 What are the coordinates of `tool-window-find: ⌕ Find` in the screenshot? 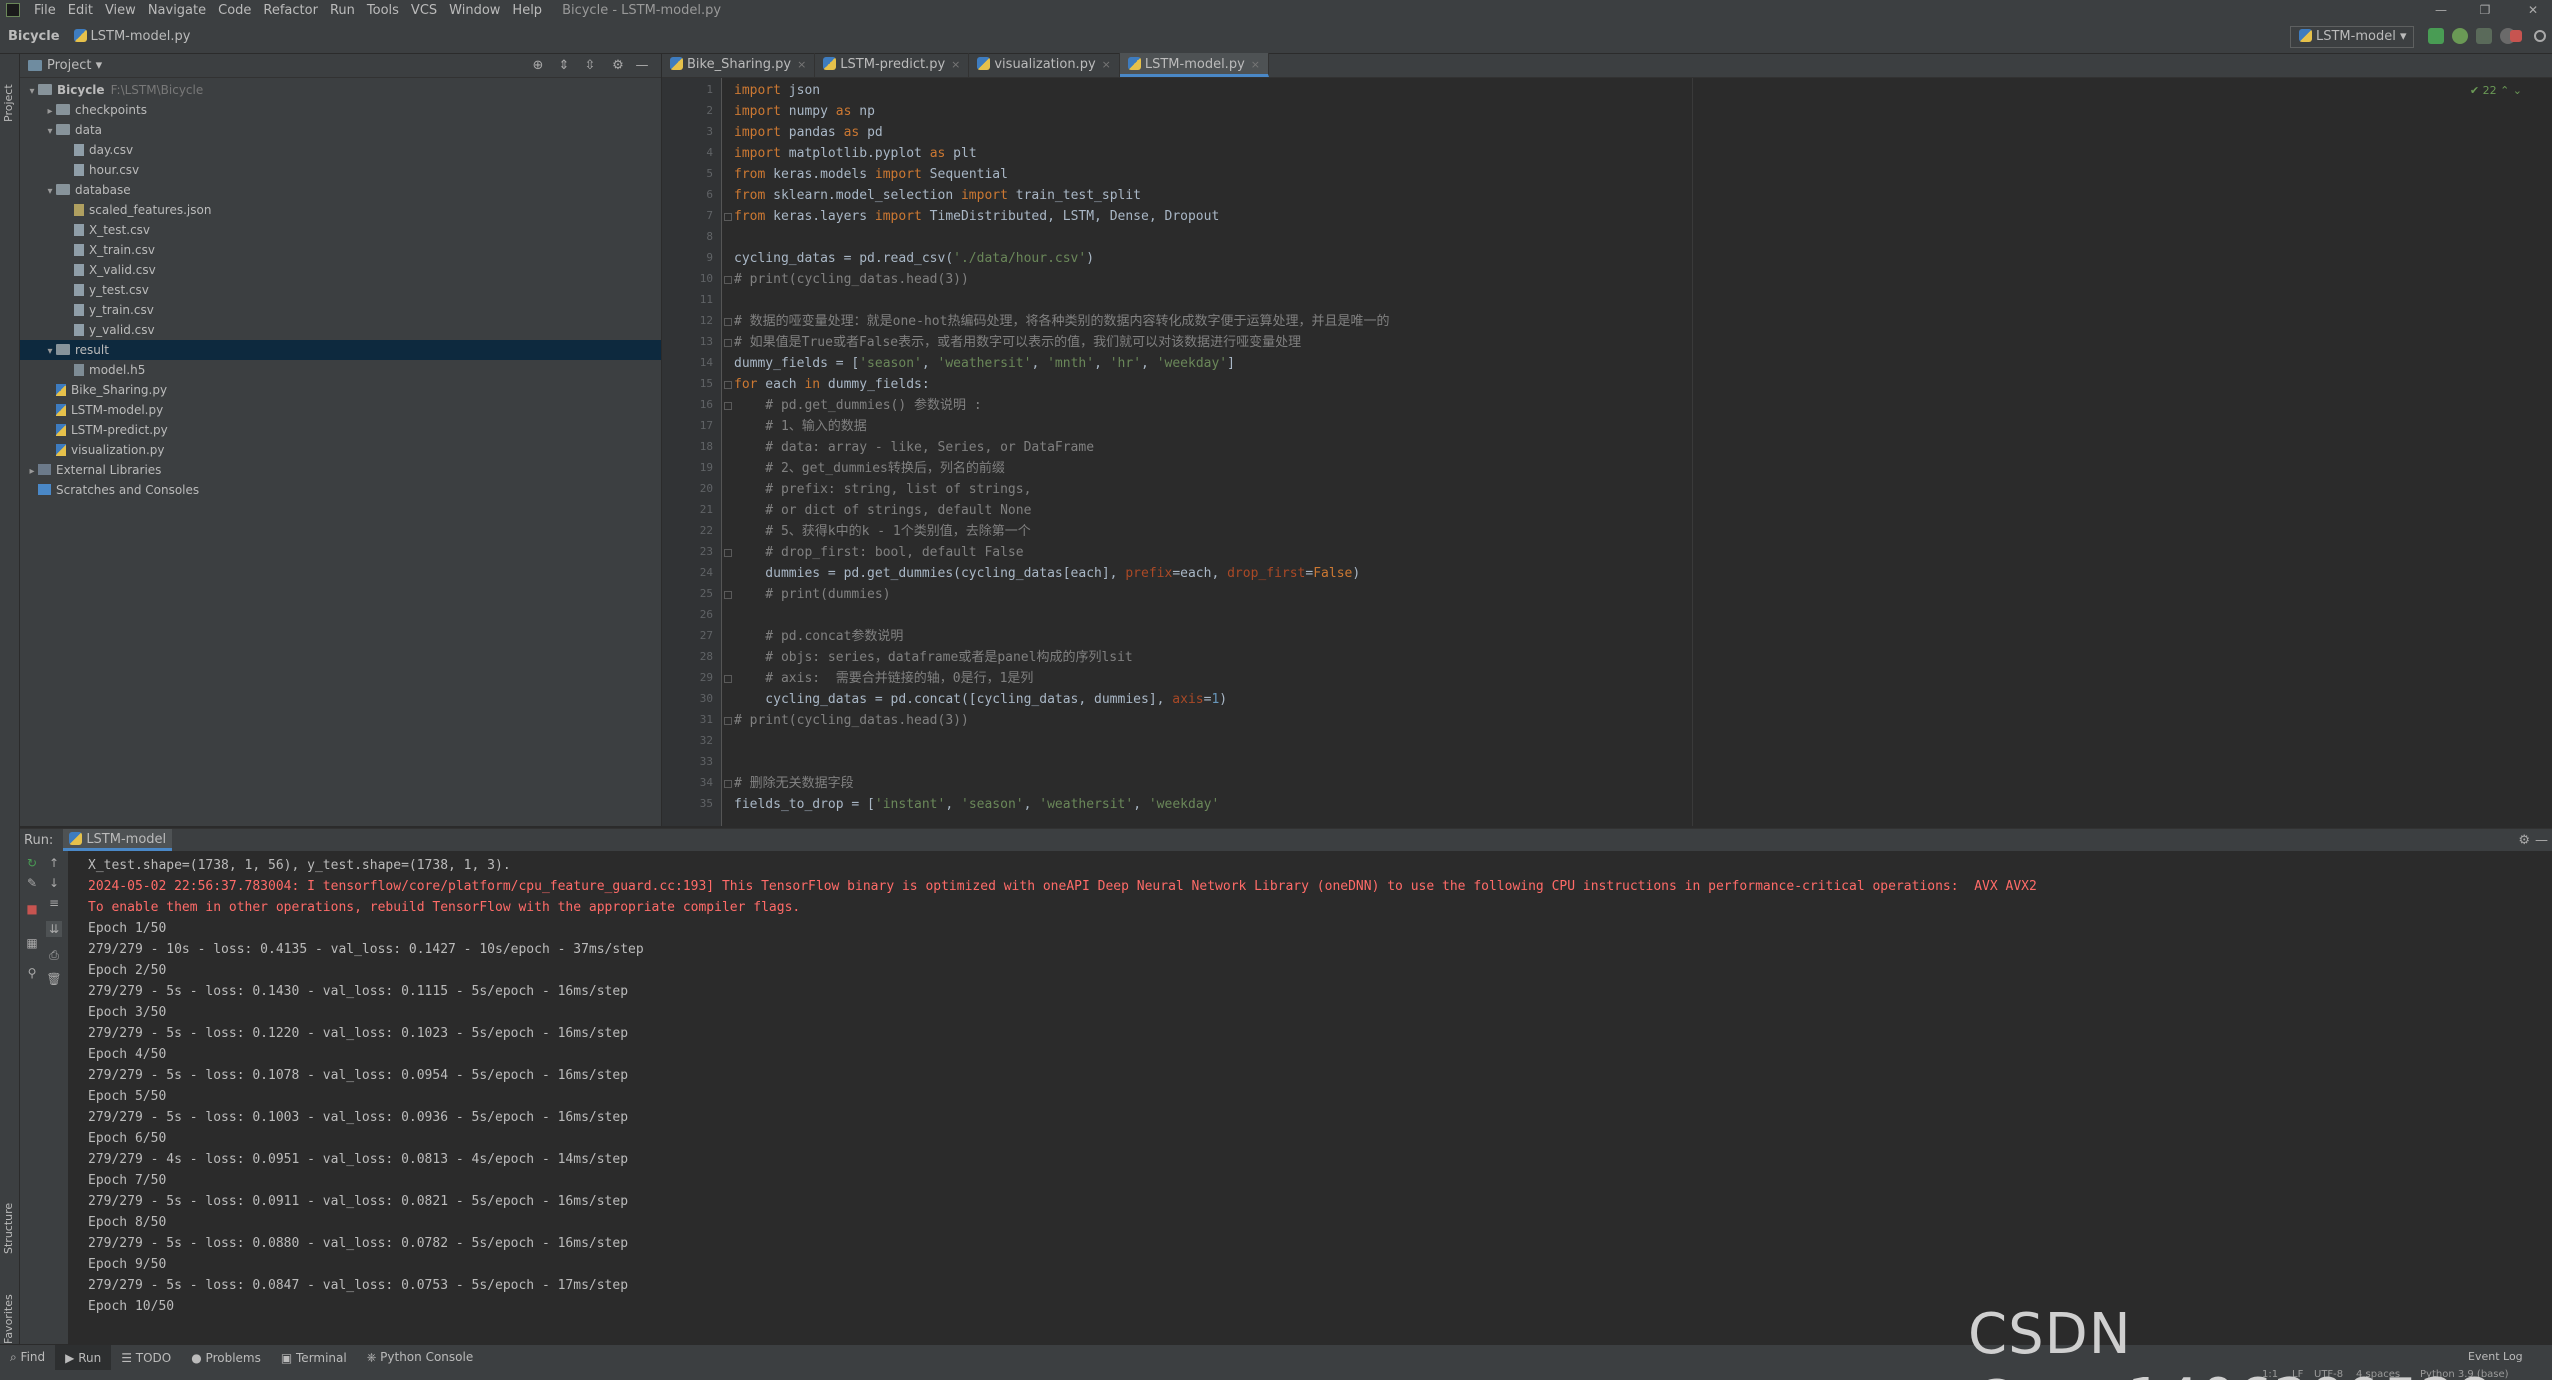 It's located at (27, 1357).